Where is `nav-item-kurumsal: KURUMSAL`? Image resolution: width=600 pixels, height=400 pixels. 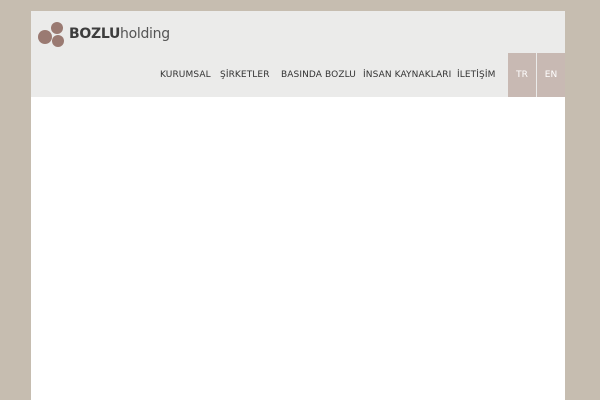
nav-item-kurumsal: KURUMSAL is located at coordinates (185, 75).